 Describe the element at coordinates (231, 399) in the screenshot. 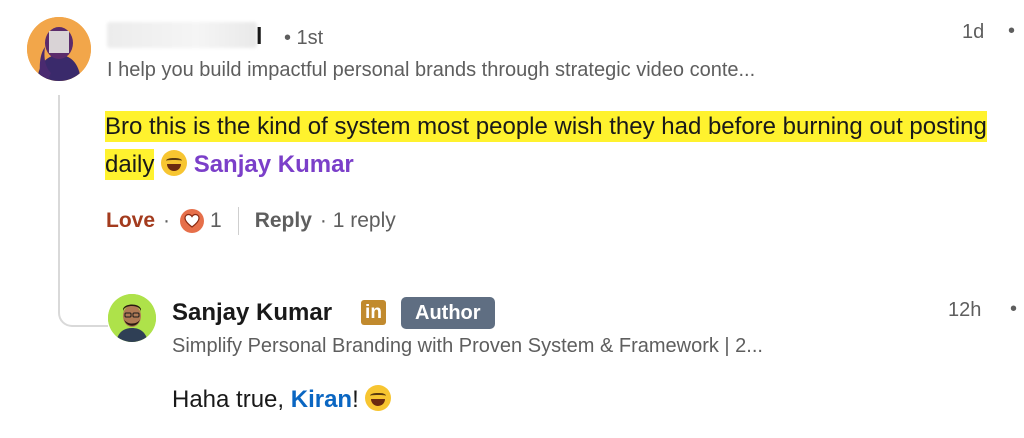

I see `reply-text-prefix: Haha true,` at that location.